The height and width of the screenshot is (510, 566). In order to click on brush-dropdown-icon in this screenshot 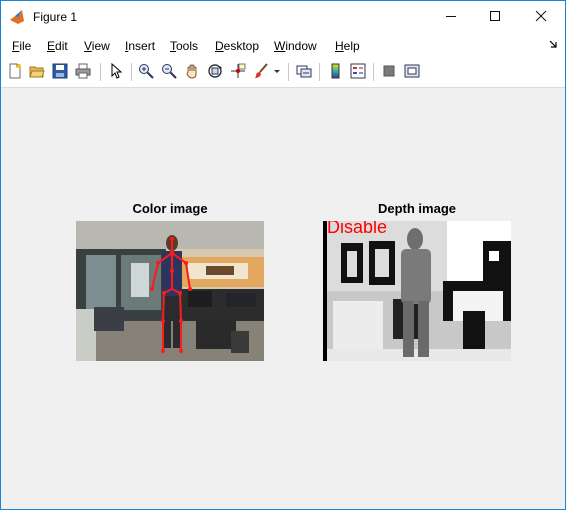, I will do `click(277, 71)`.